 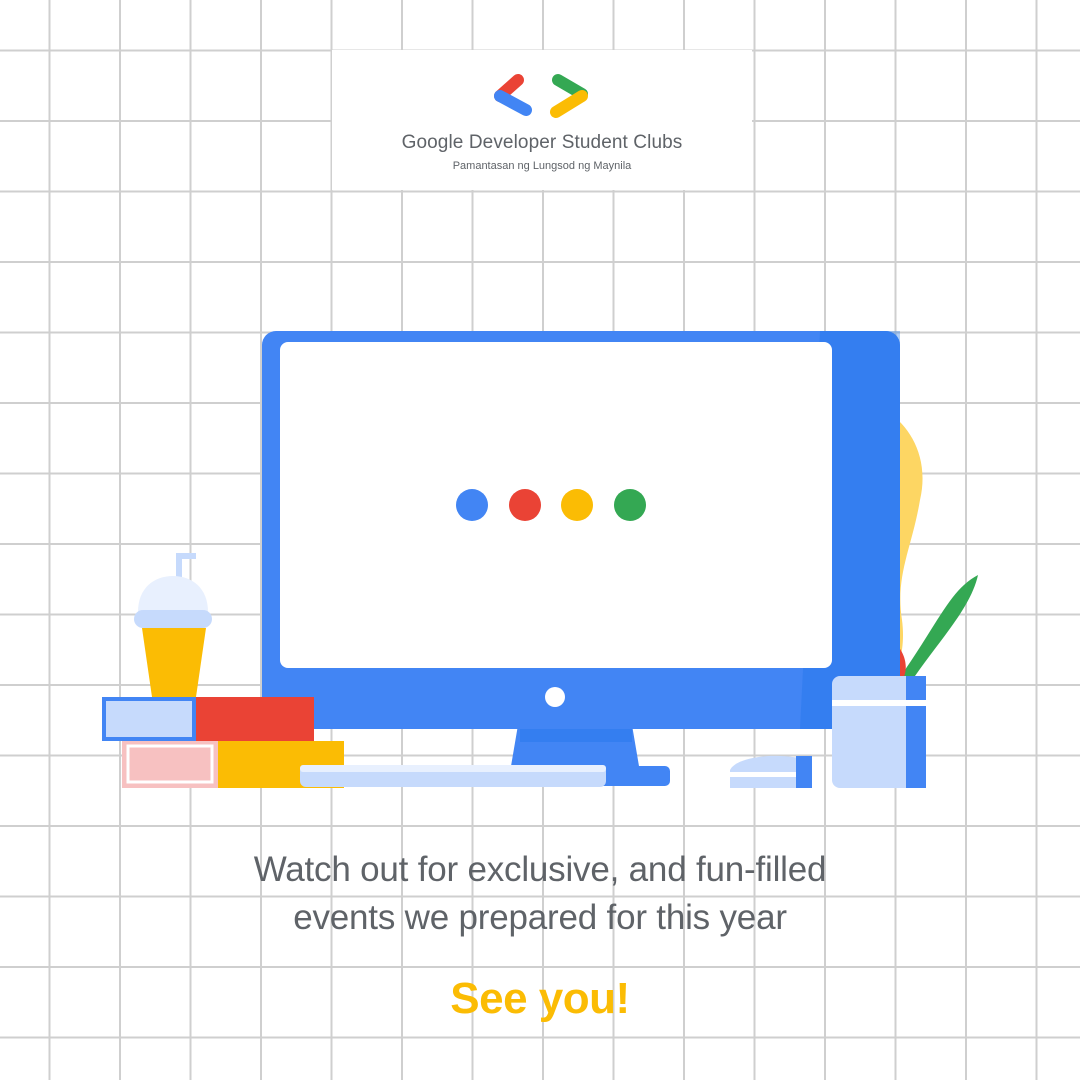 What do you see at coordinates (540, 869) in the screenshot?
I see `event-message-line1: Watch out for exclusive, and fun-filled` at bounding box center [540, 869].